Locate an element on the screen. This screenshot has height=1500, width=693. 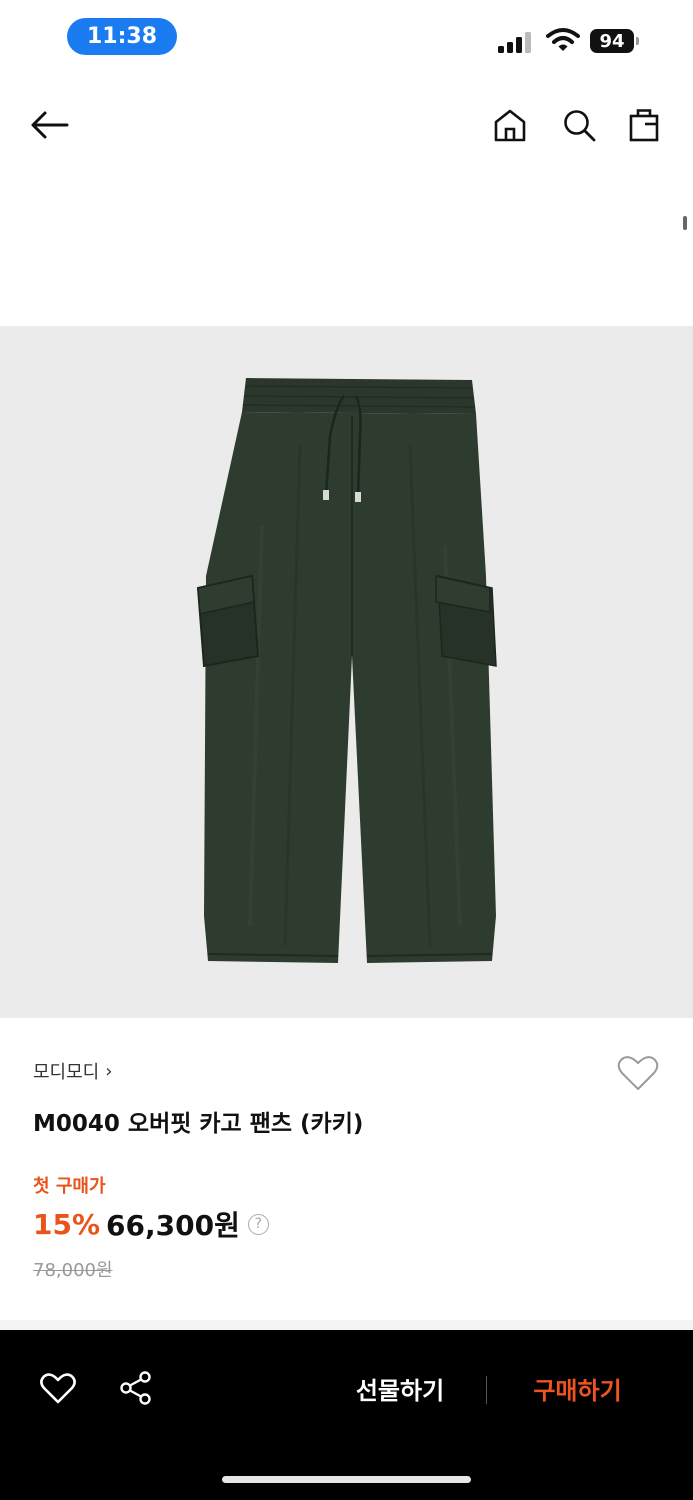
discount-rate: 15% is located at coordinates (67, 1224).